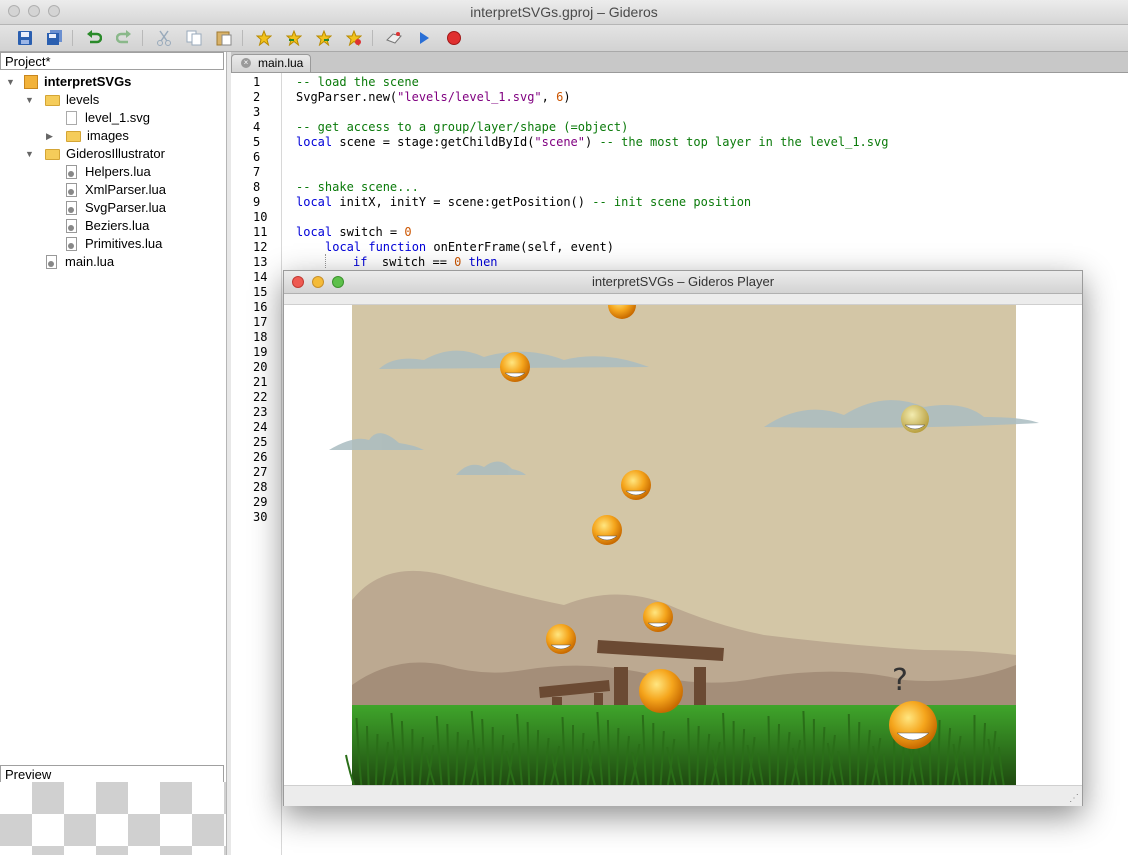 The width and height of the screenshot is (1128, 855). I want to click on code-line: -- load the scene, so click(357, 82).